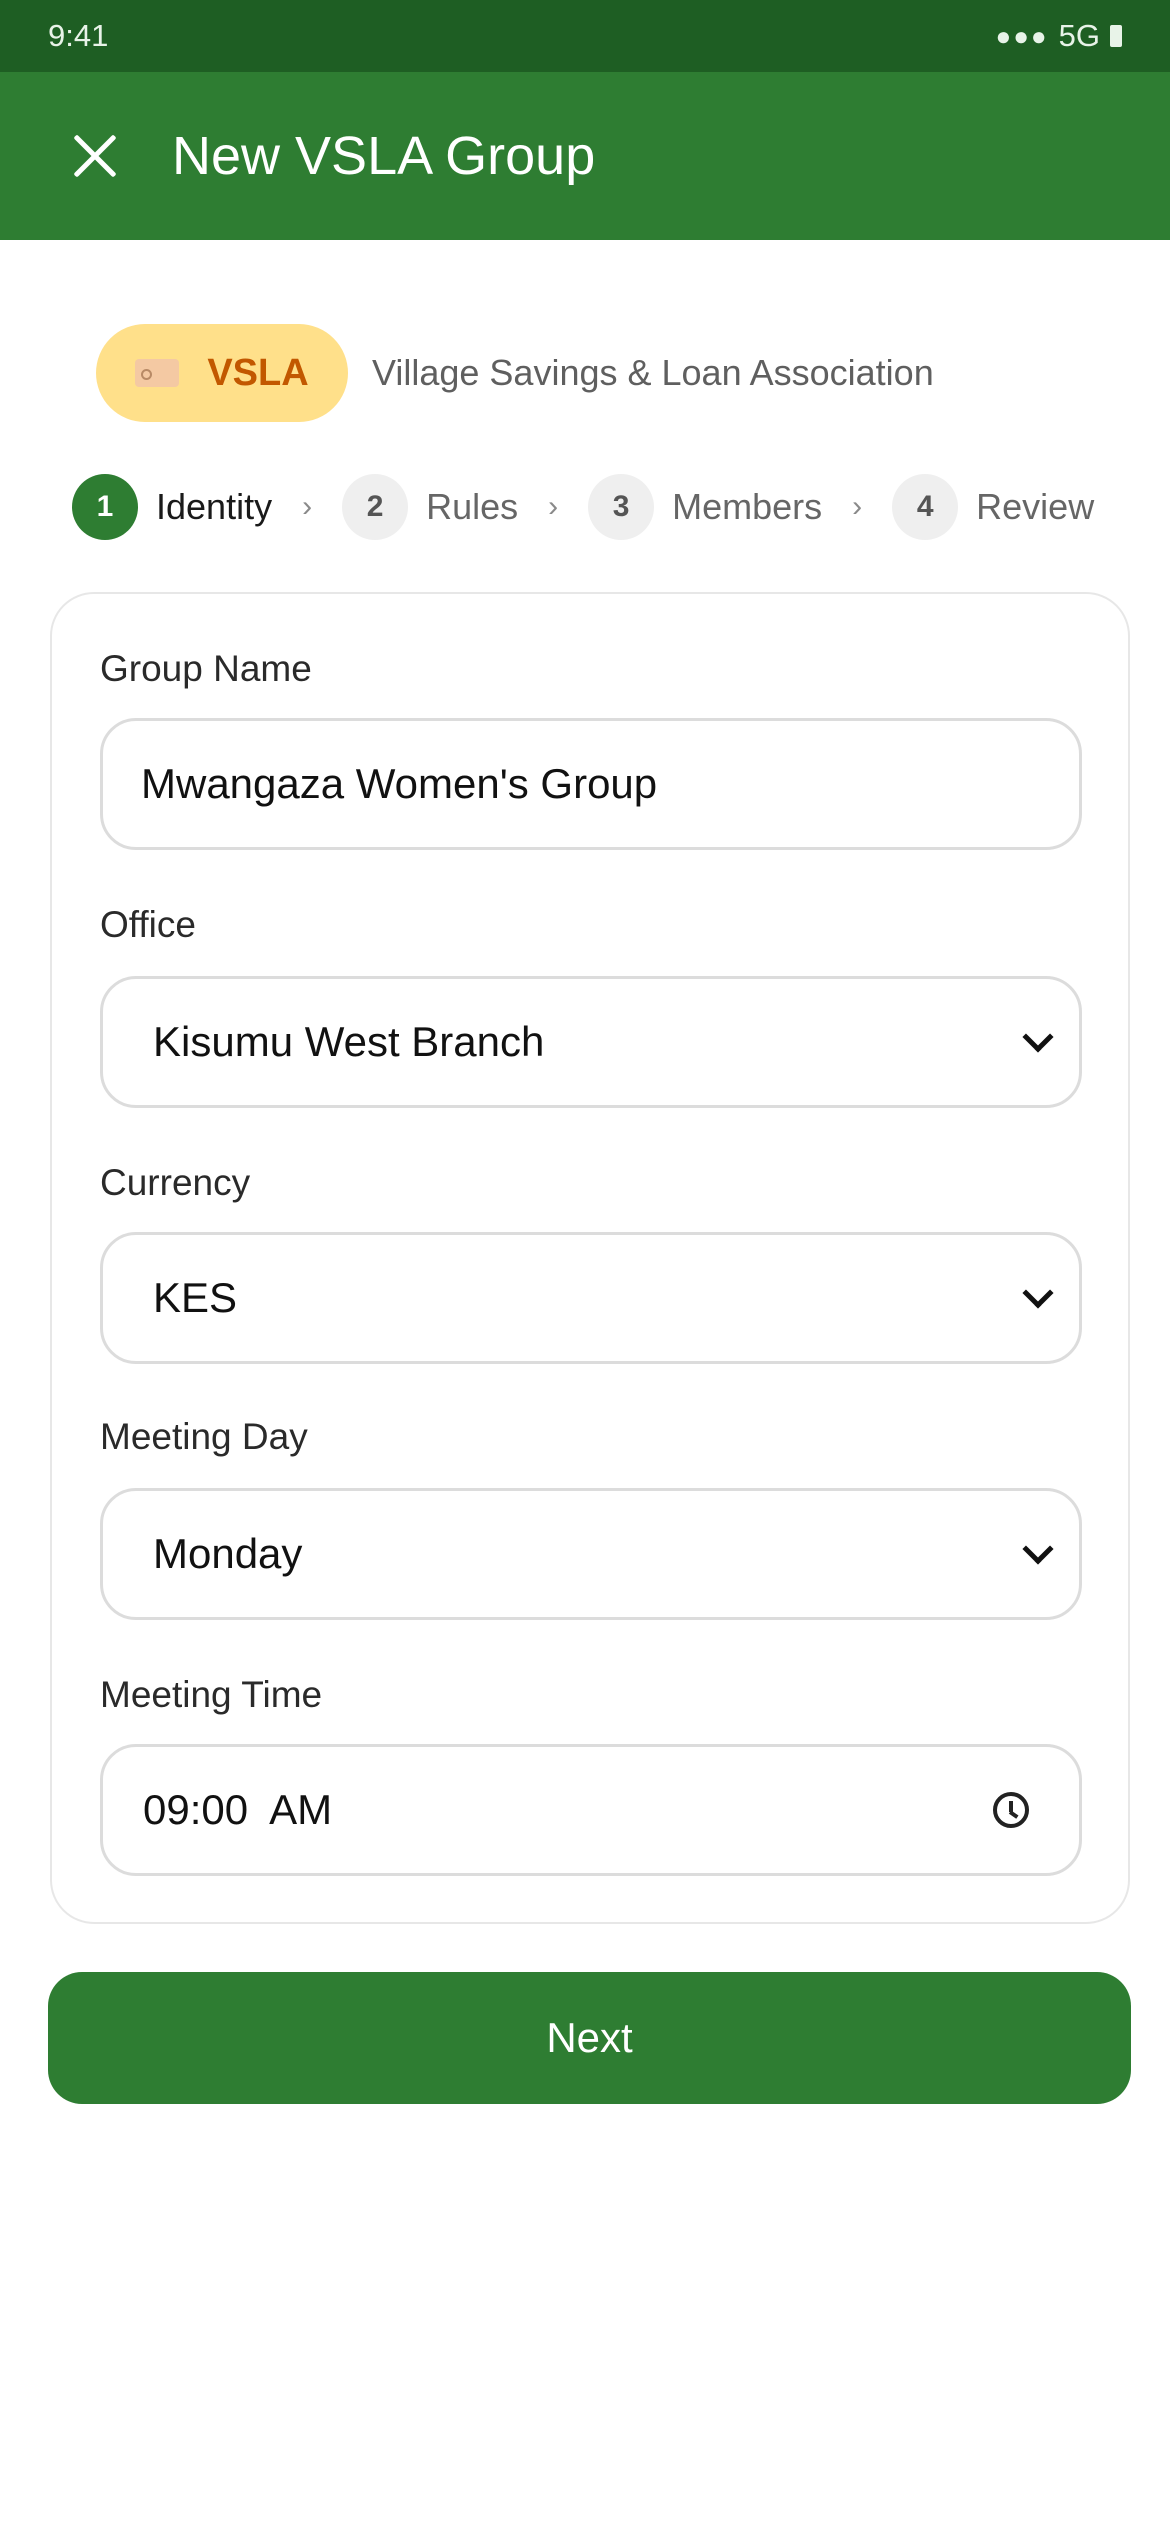 The width and height of the screenshot is (1170, 2532). Describe the element at coordinates (148, 924) in the screenshot. I see `office-label: Office` at that location.